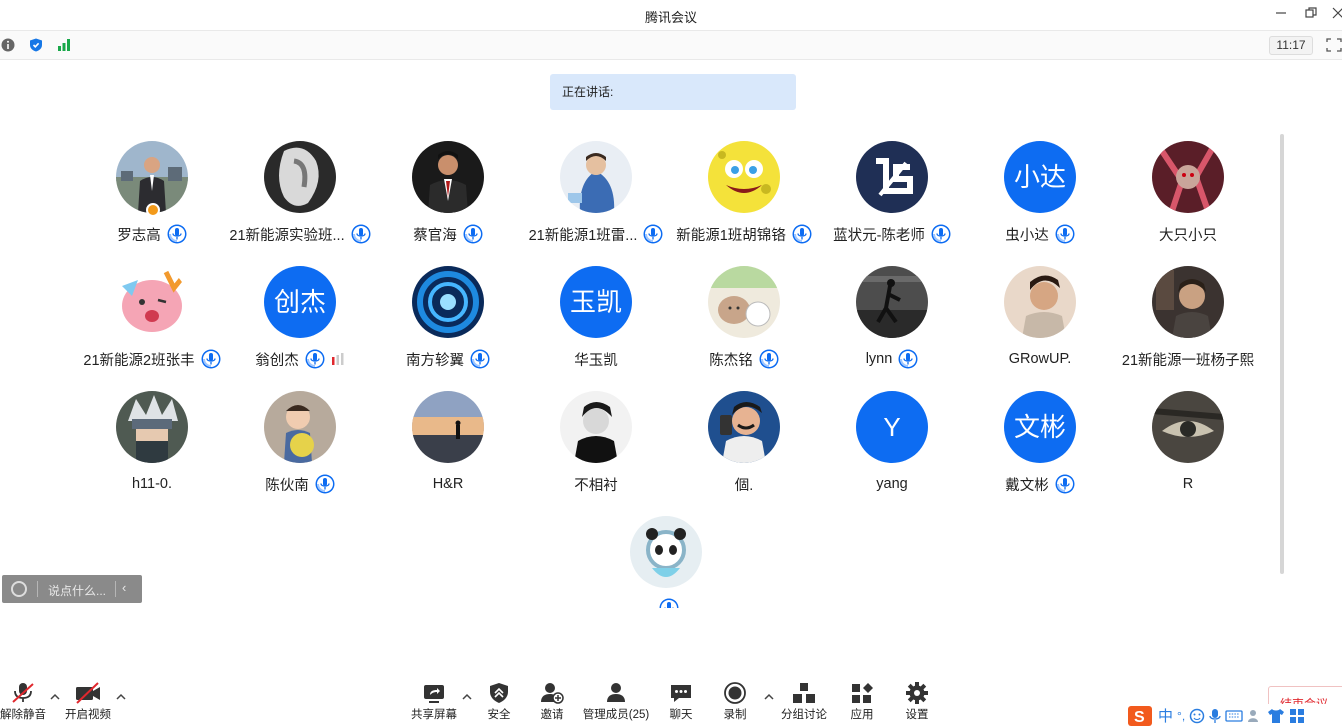 The width and height of the screenshot is (1342, 727). Describe the element at coordinates (1297, 716) in the screenshot. I see `toolbox-icon` at that location.